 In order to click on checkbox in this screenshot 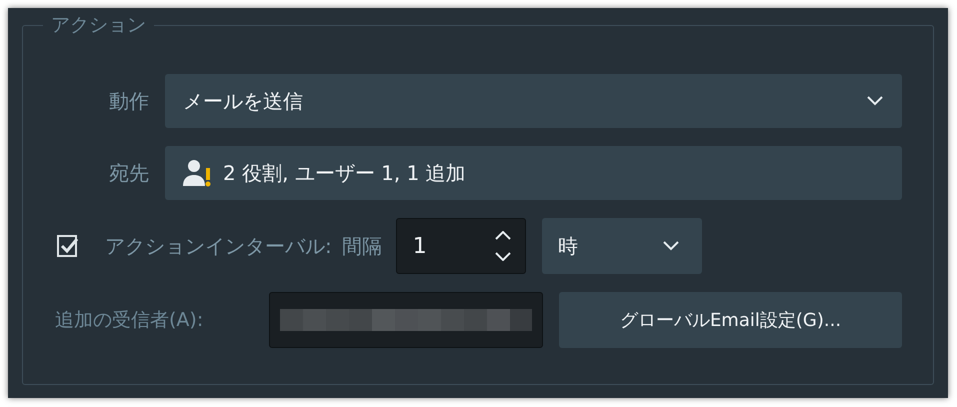, I will do `click(68, 246)`.